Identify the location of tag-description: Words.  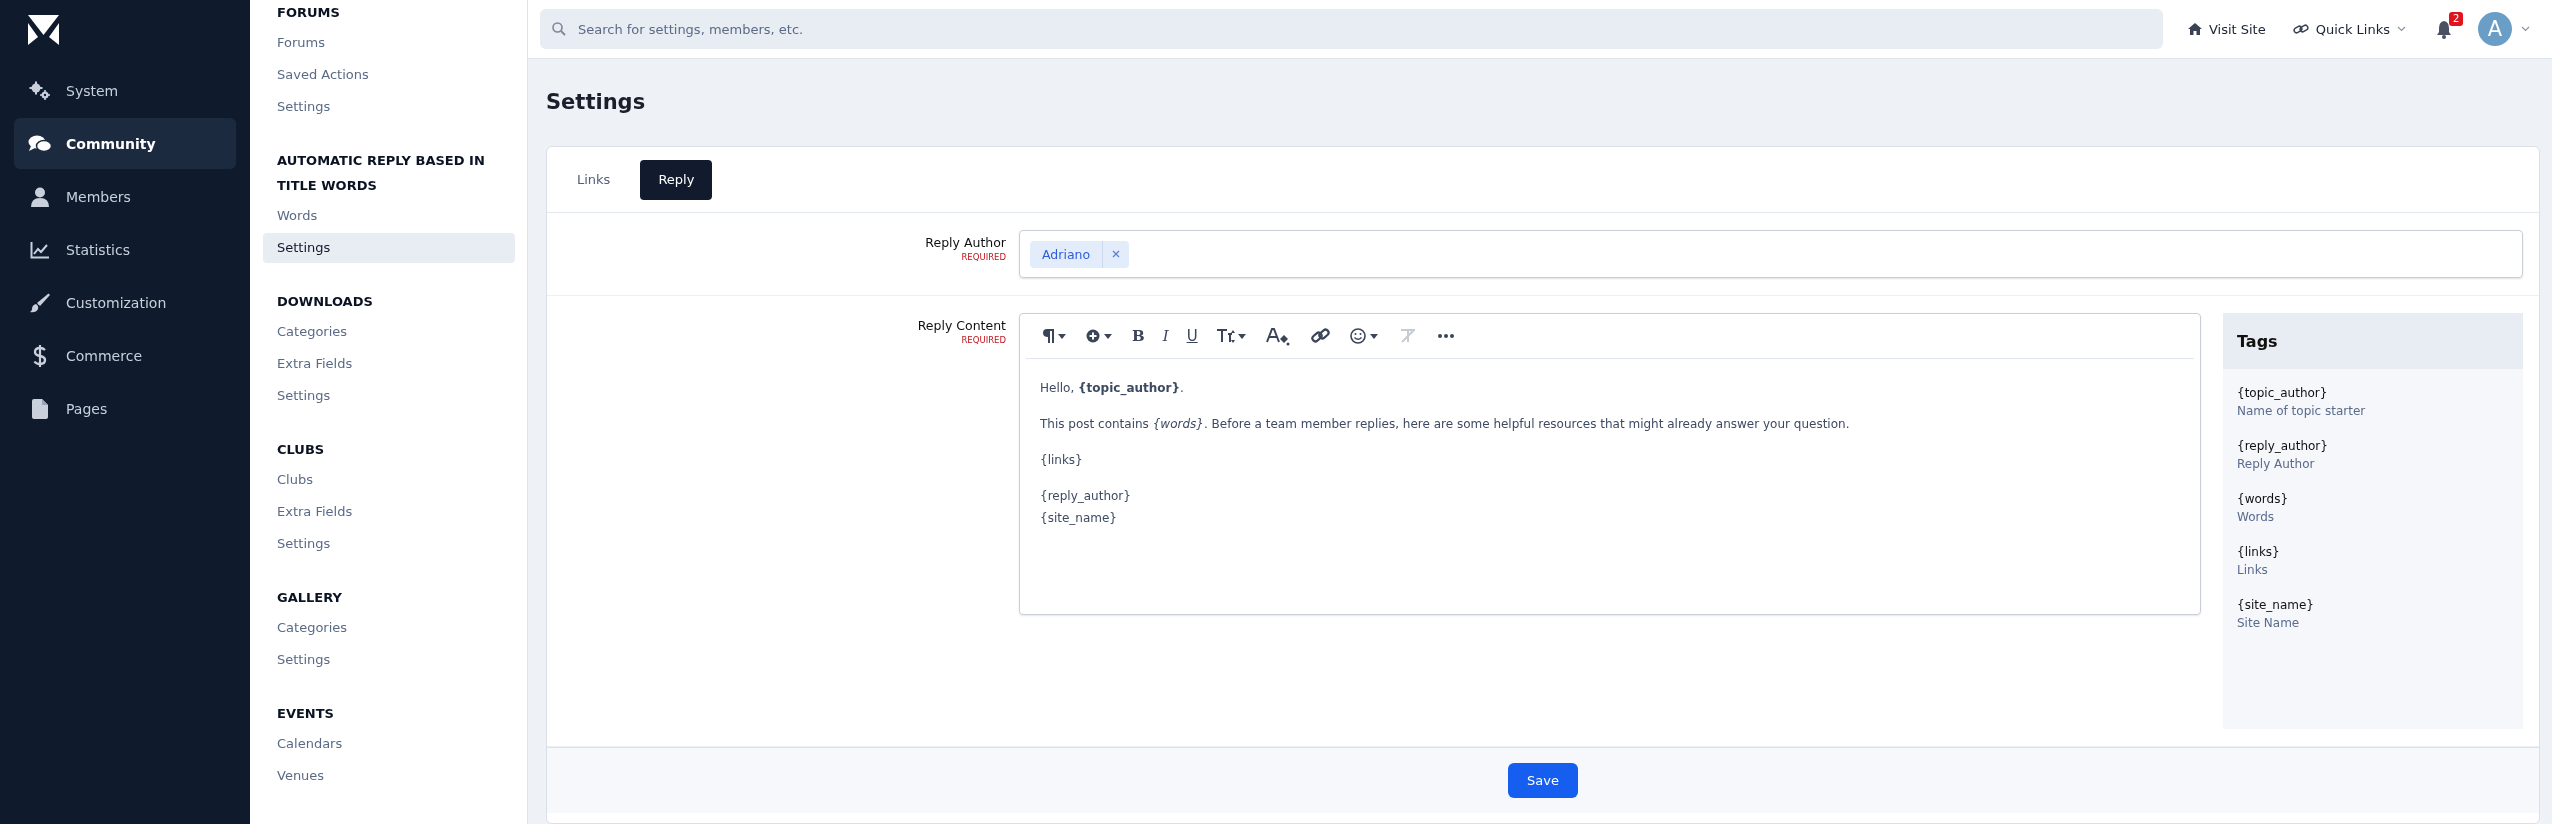
(2256, 517).